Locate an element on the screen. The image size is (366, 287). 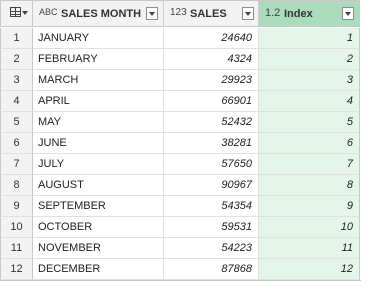
table-row: 8 AUGUST 90967 8 is located at coordinates (183, 185).